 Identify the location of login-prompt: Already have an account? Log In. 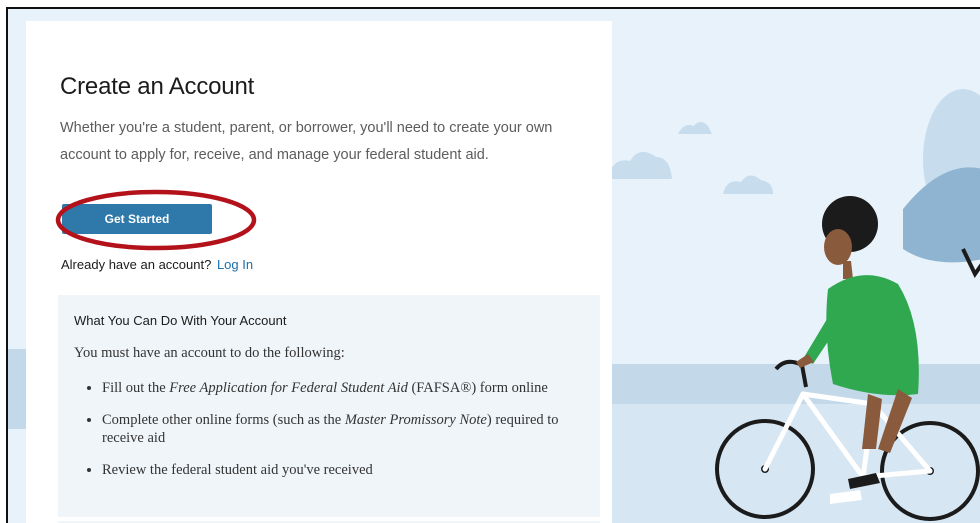
(157, 264).